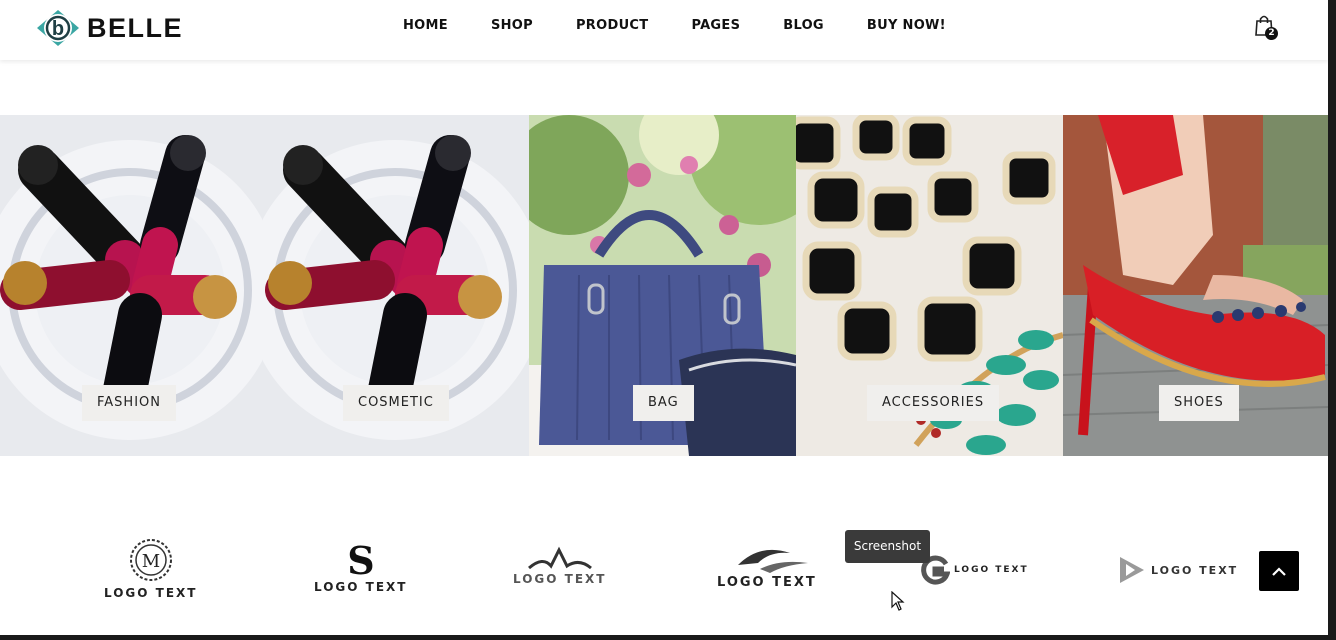 Image resolution: width=1336 pixels, height=640 pixels. What do you see at coordinates (991, 570) in the screenshot?
I see `brand-5-text: LOGO TEXT` at bounding box center [991, 570].